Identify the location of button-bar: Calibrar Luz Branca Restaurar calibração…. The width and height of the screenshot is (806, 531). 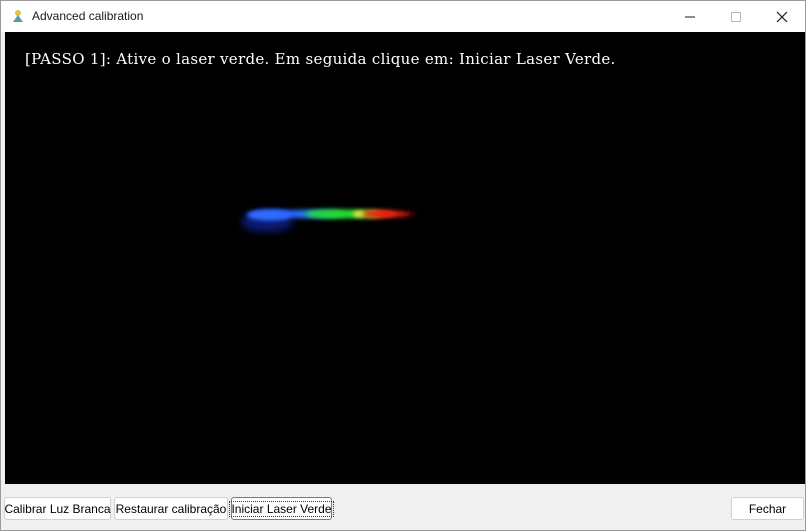
(403, 507).